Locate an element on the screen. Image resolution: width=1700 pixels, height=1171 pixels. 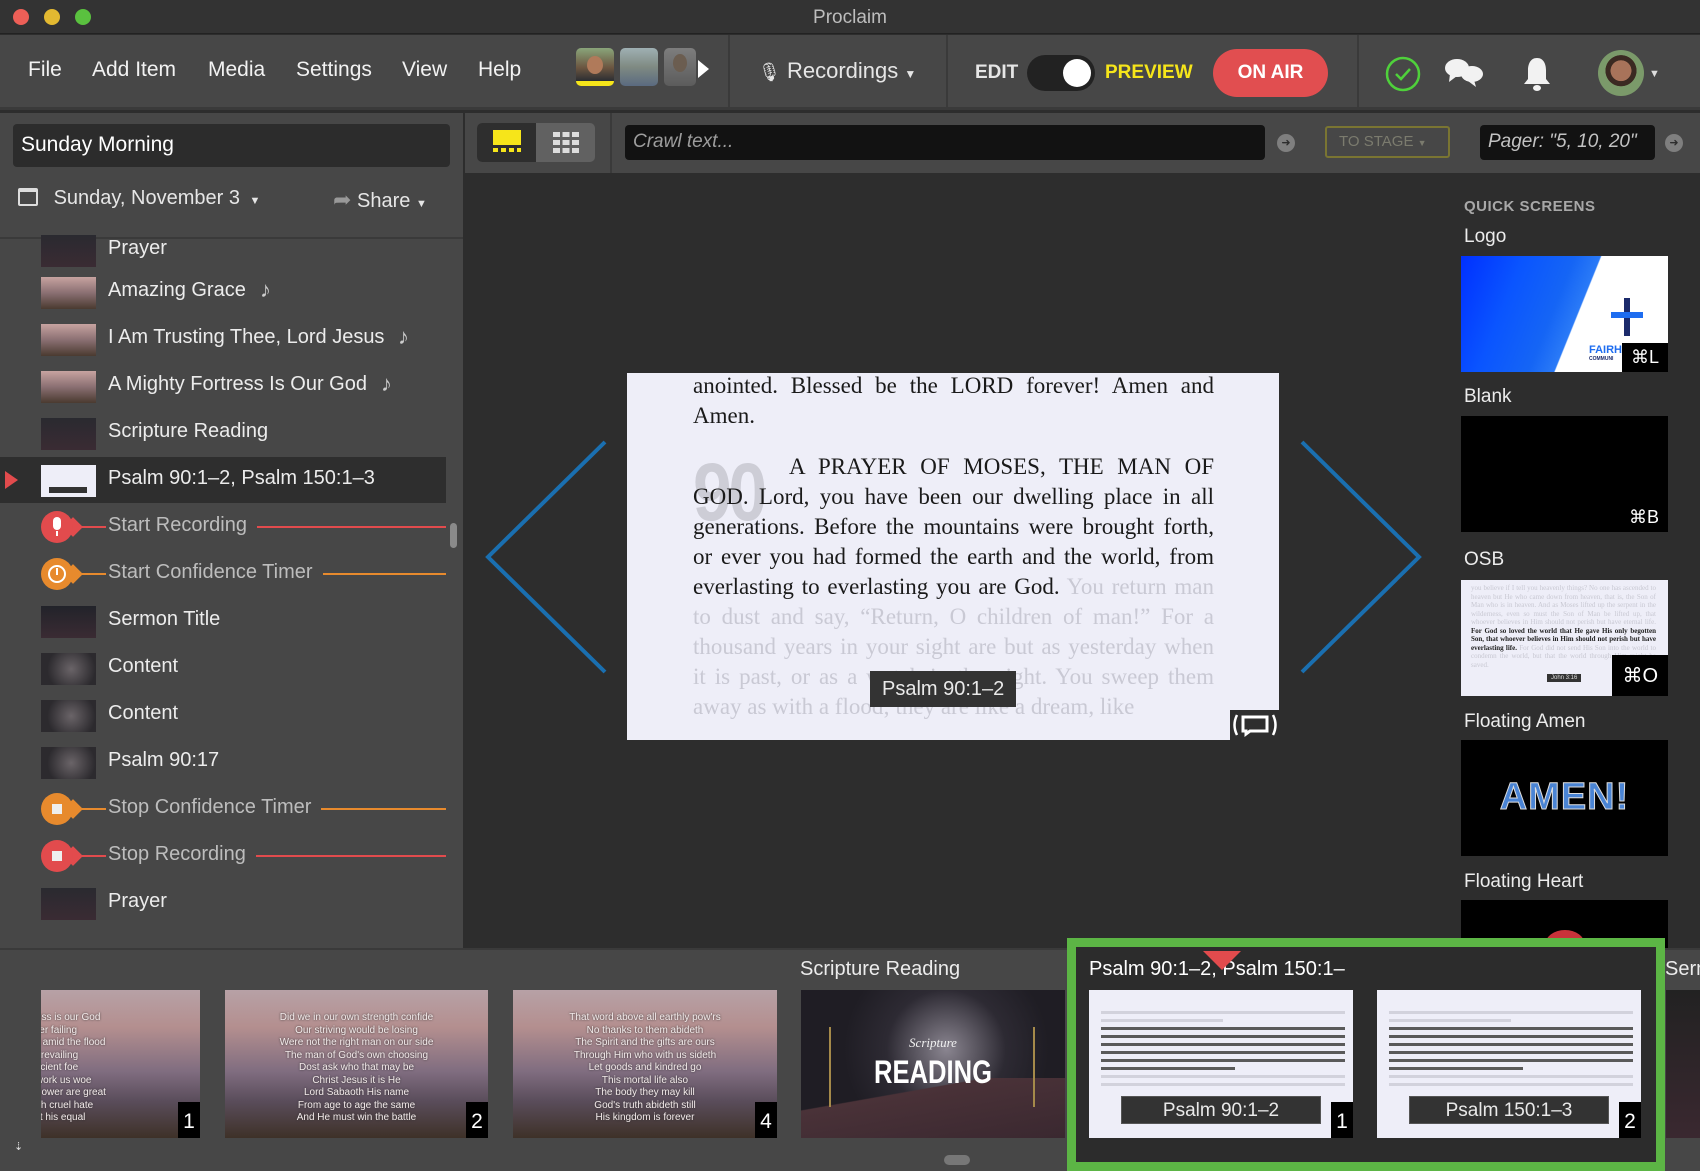
bible-slide-1: Psalm 90:1–2 1 is located at coordinates (1221, 1064).